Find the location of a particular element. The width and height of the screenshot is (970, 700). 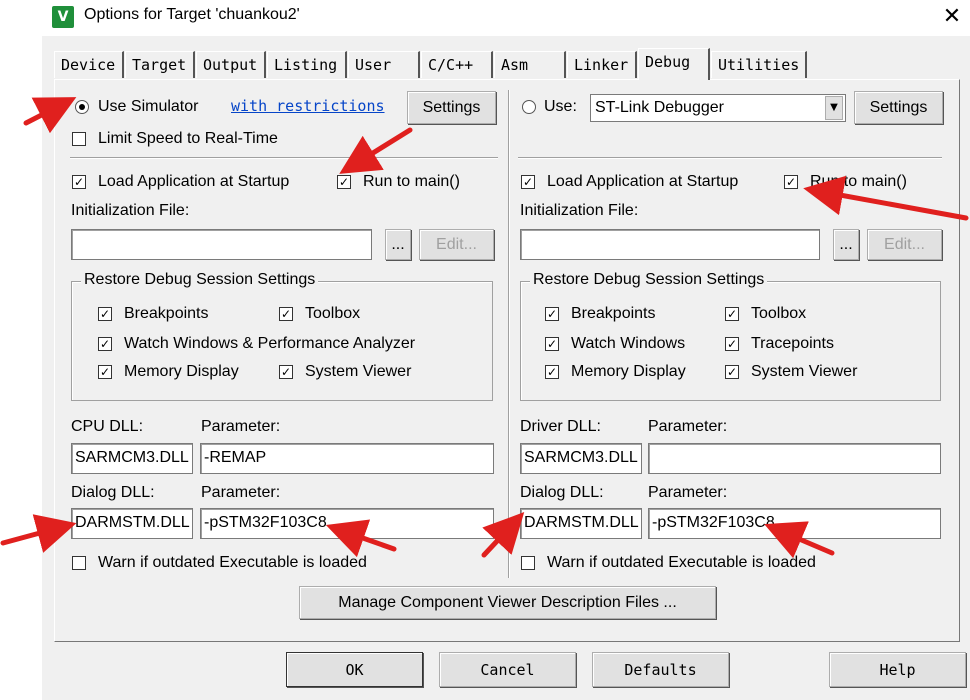

tab-user: User is located at coordinates (384, 64).